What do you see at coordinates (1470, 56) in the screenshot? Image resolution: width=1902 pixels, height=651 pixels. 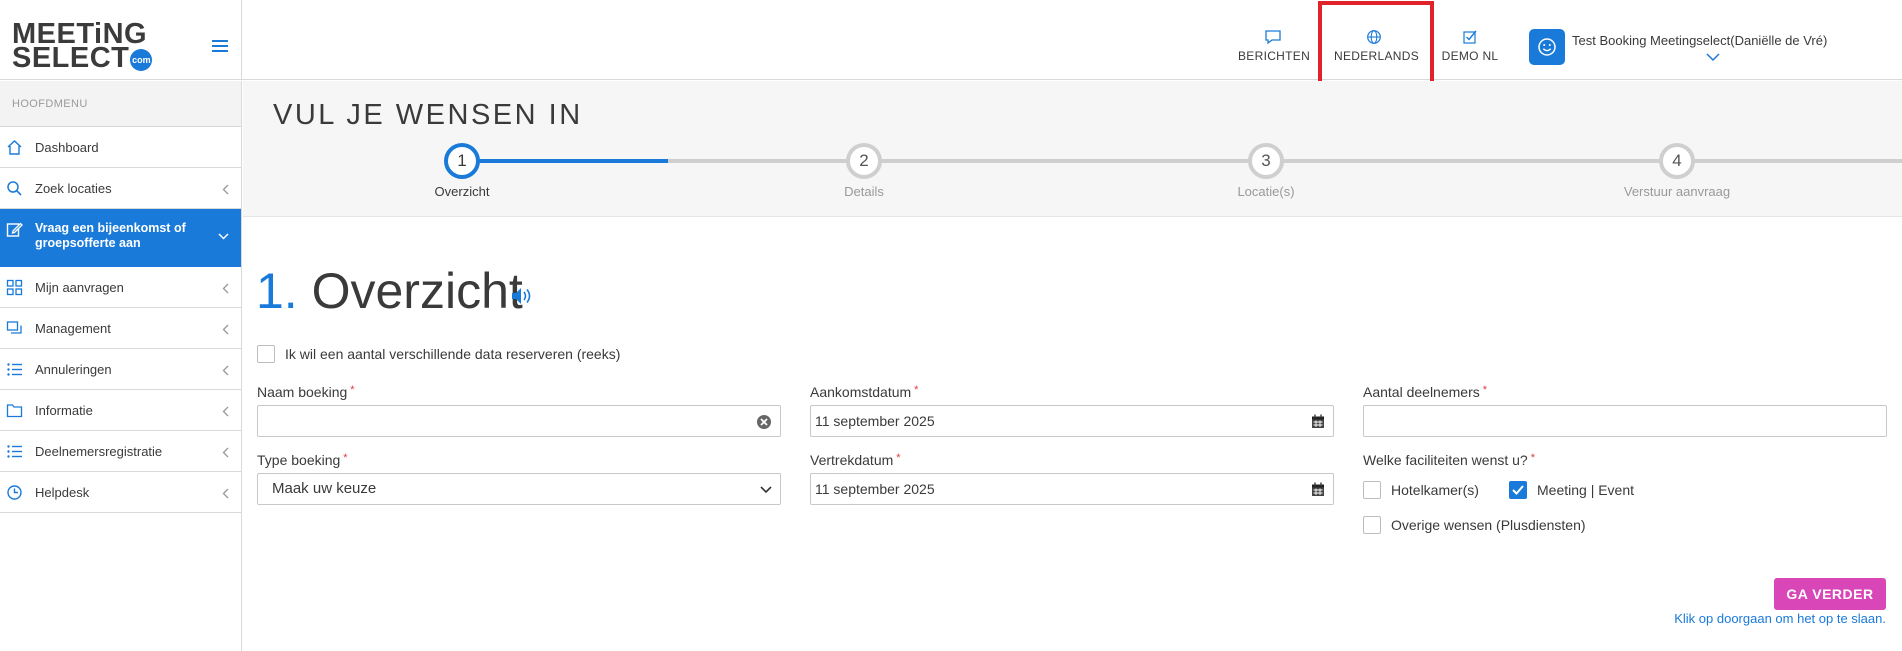 I see `nav-demo-label: DEMO NL` at bounding box center [1470, 56].